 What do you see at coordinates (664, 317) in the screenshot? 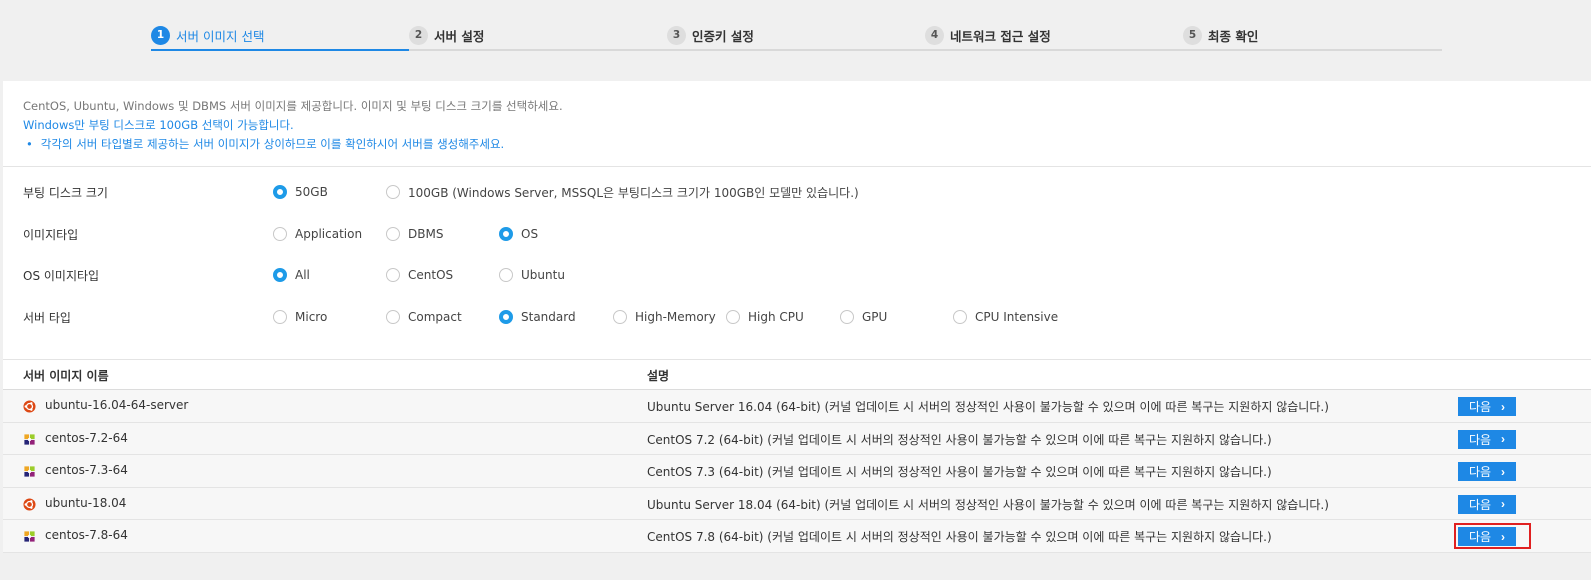
I see `radio-high-memory: High-Memory` at bounding box center [664, 317].